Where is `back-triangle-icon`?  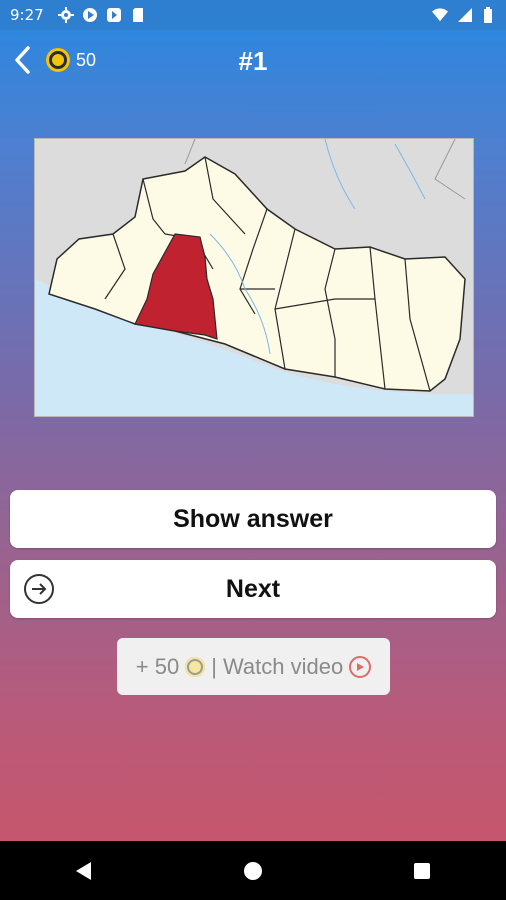
back-triangle-icon is located at coordinates (84, 870).